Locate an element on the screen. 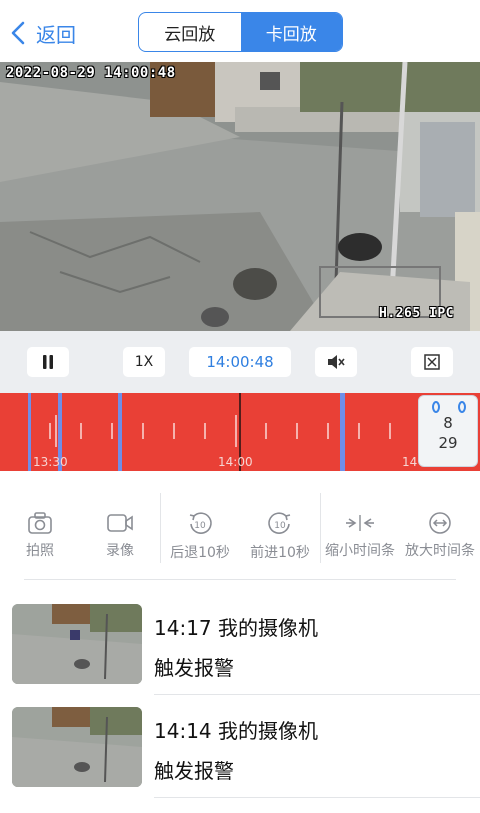 This screenshot has height=813, width=480. recording-timeline: 13:30 14:00 14 is located at coordinates (240, 432).